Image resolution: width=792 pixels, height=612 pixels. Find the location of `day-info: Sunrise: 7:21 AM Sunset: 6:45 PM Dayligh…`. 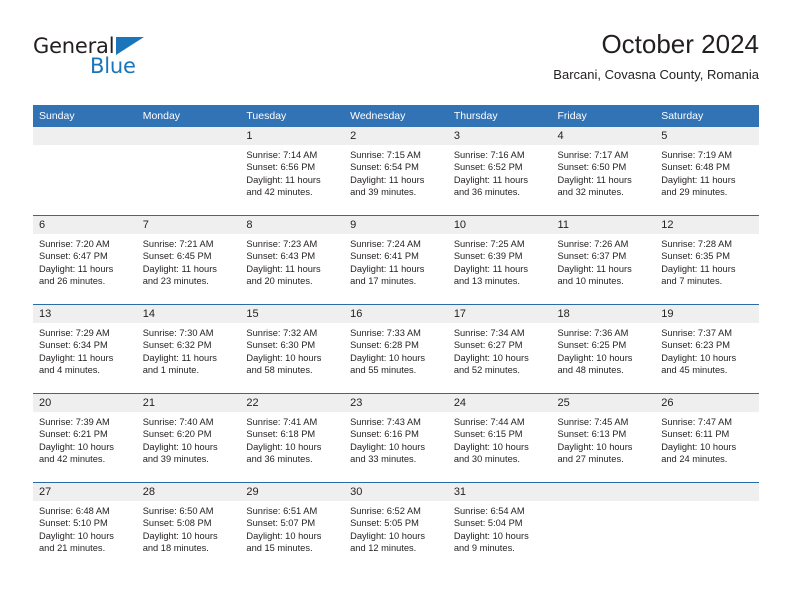

day-info: Sunrise: 7:21 AM Sunset: 6:45 PM Dayligh… is located at coordinates (189, 261).